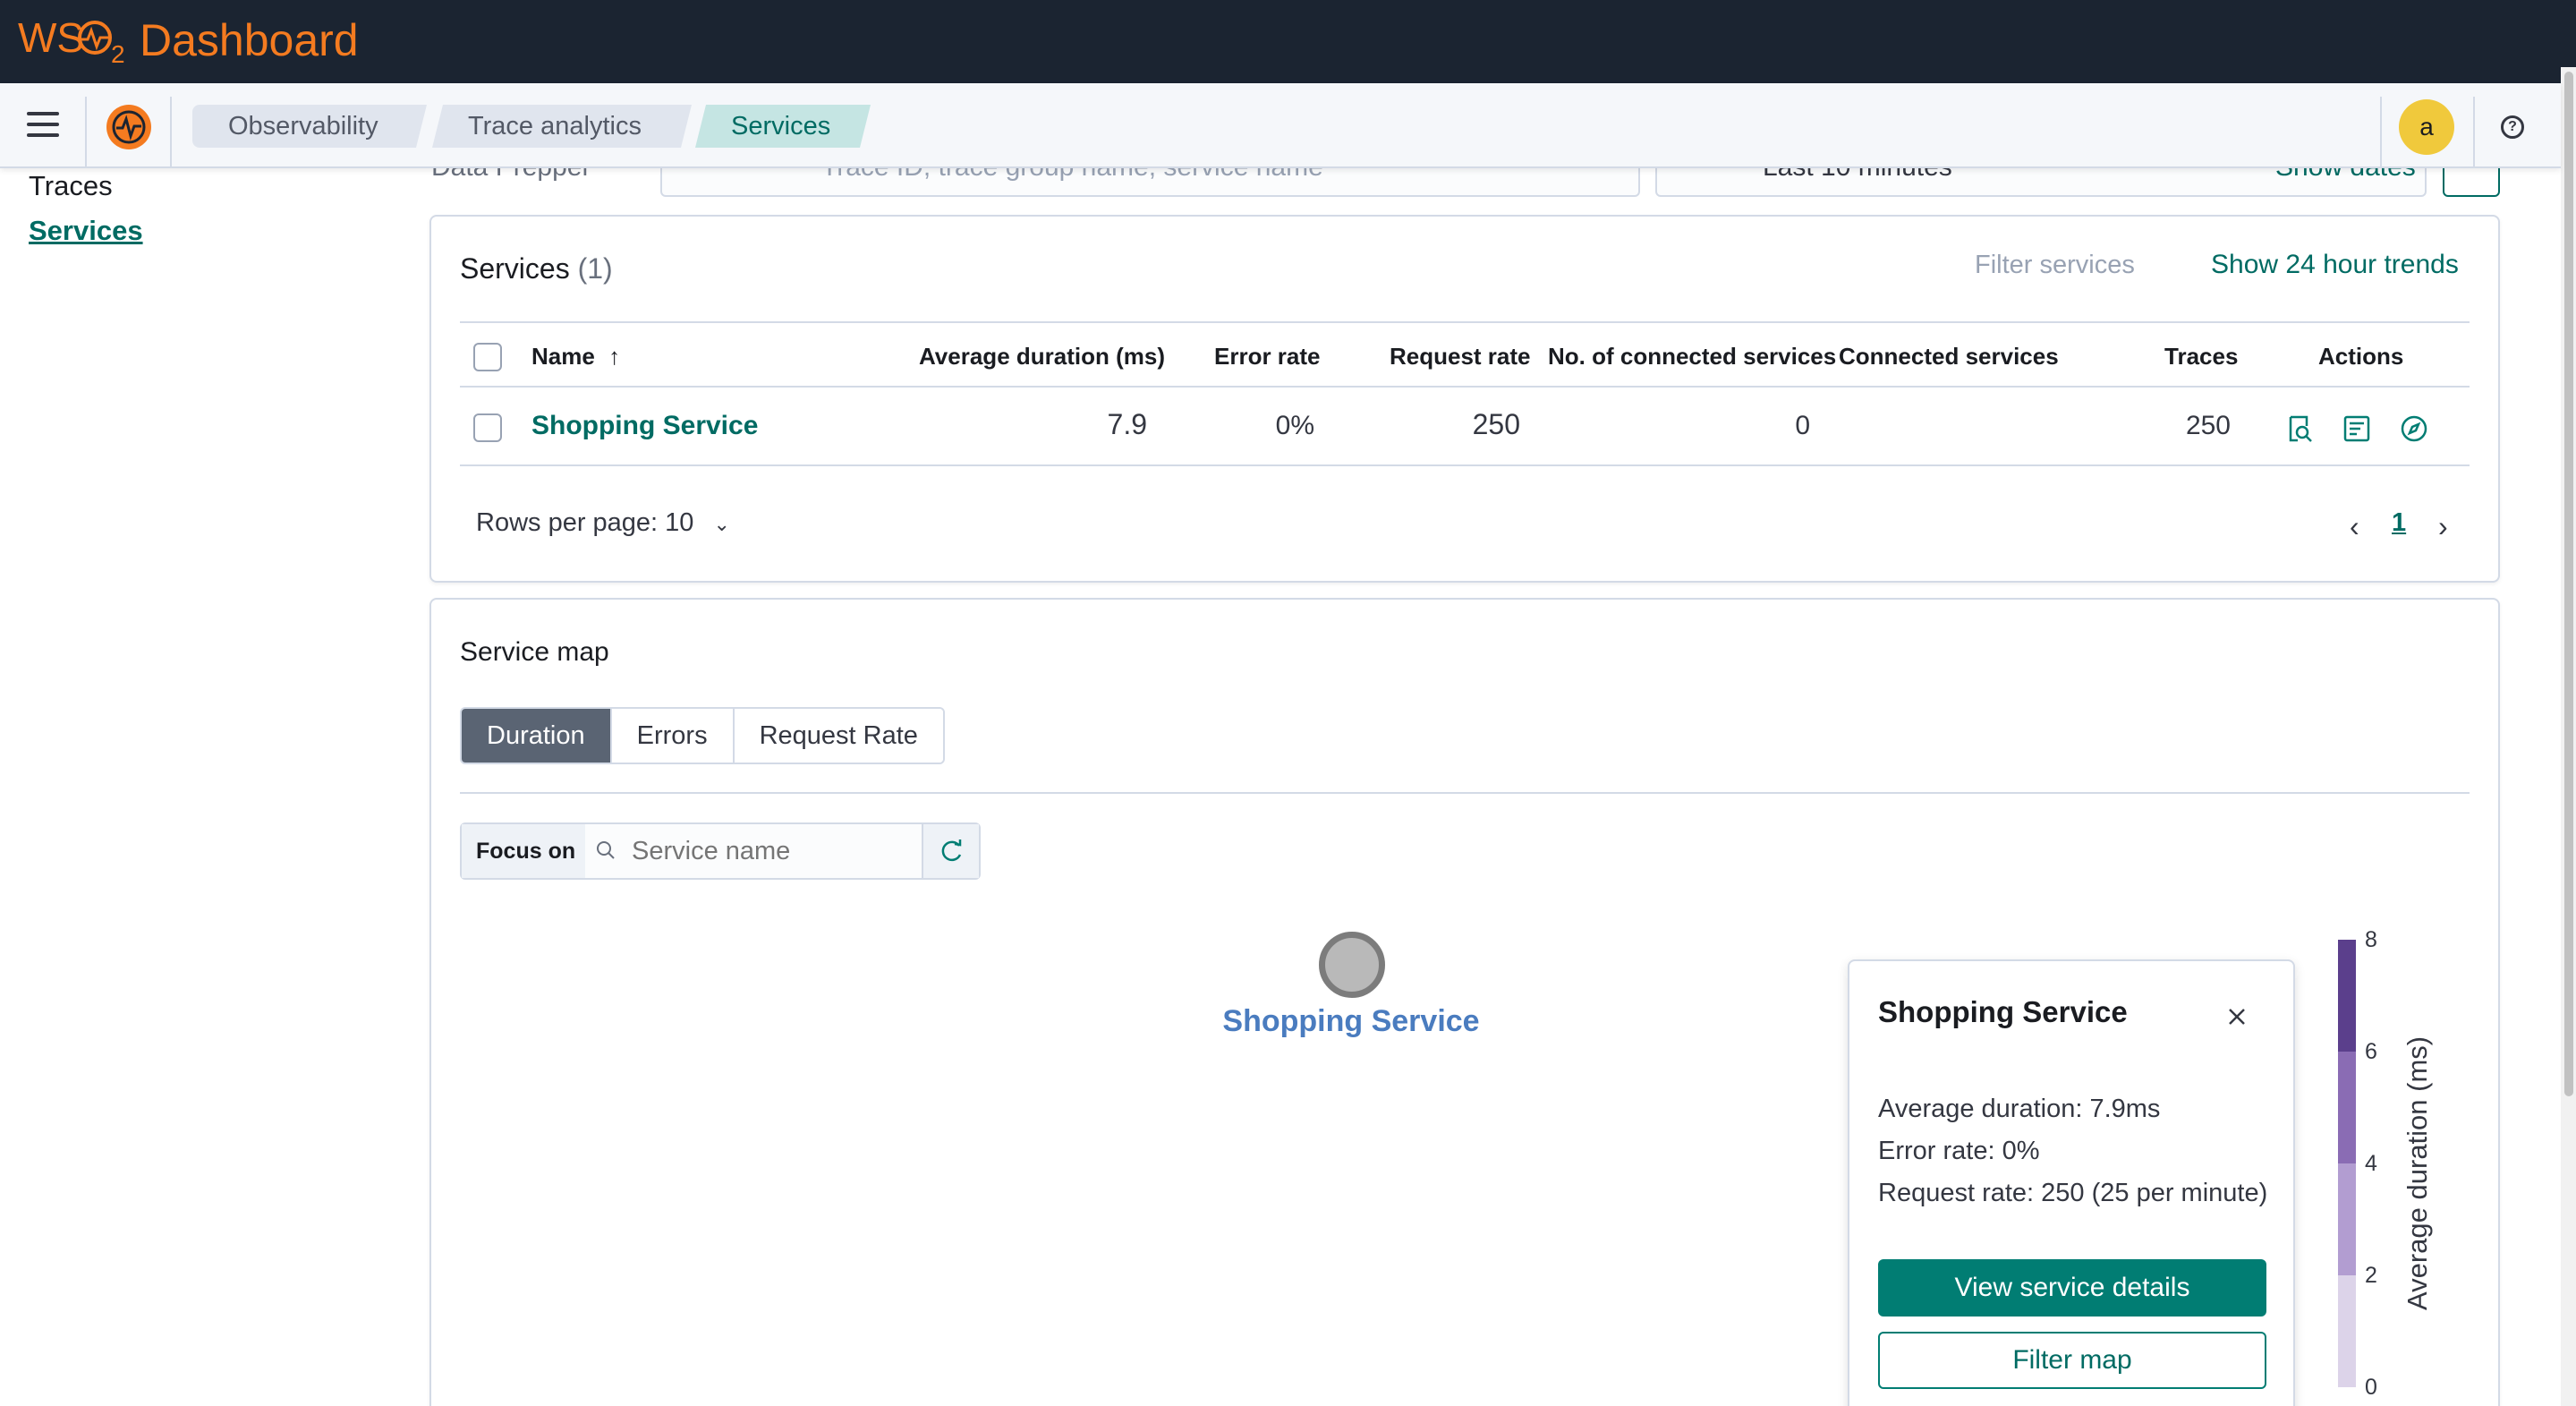 Image resolution: width=2576 pixels, height=1406 pixels. Describe the element at coordinates (515, 269) in the screenshot. I see `services-title-text: Services` at that location.